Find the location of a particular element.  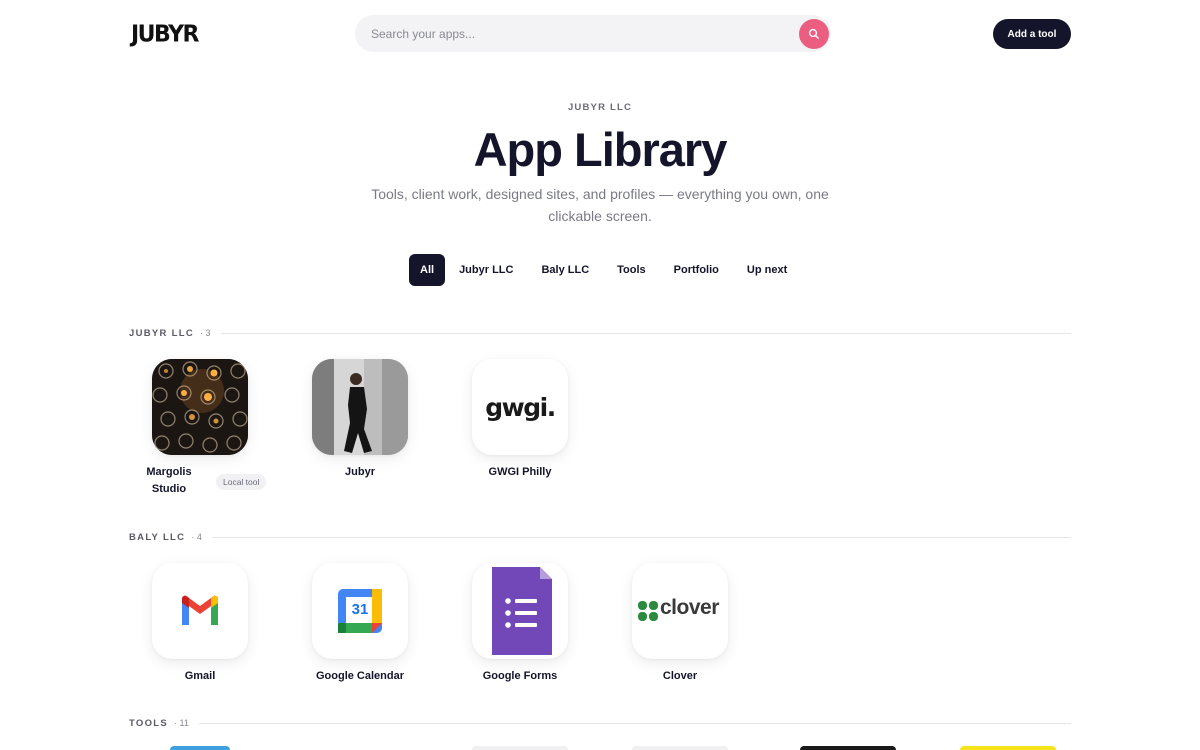

app-tile-google-forms is located at coordinates (520, 611).